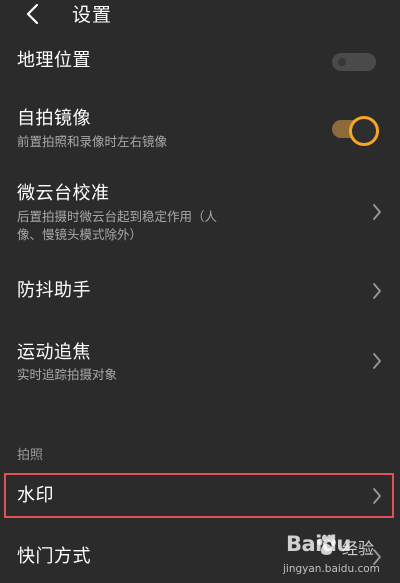 The height and width of the screenshot is (583, 400). What do you see at coordinates (33, 14) in the screenshot?
I see `chevron-left-icon` at bounding box center [33, 14].